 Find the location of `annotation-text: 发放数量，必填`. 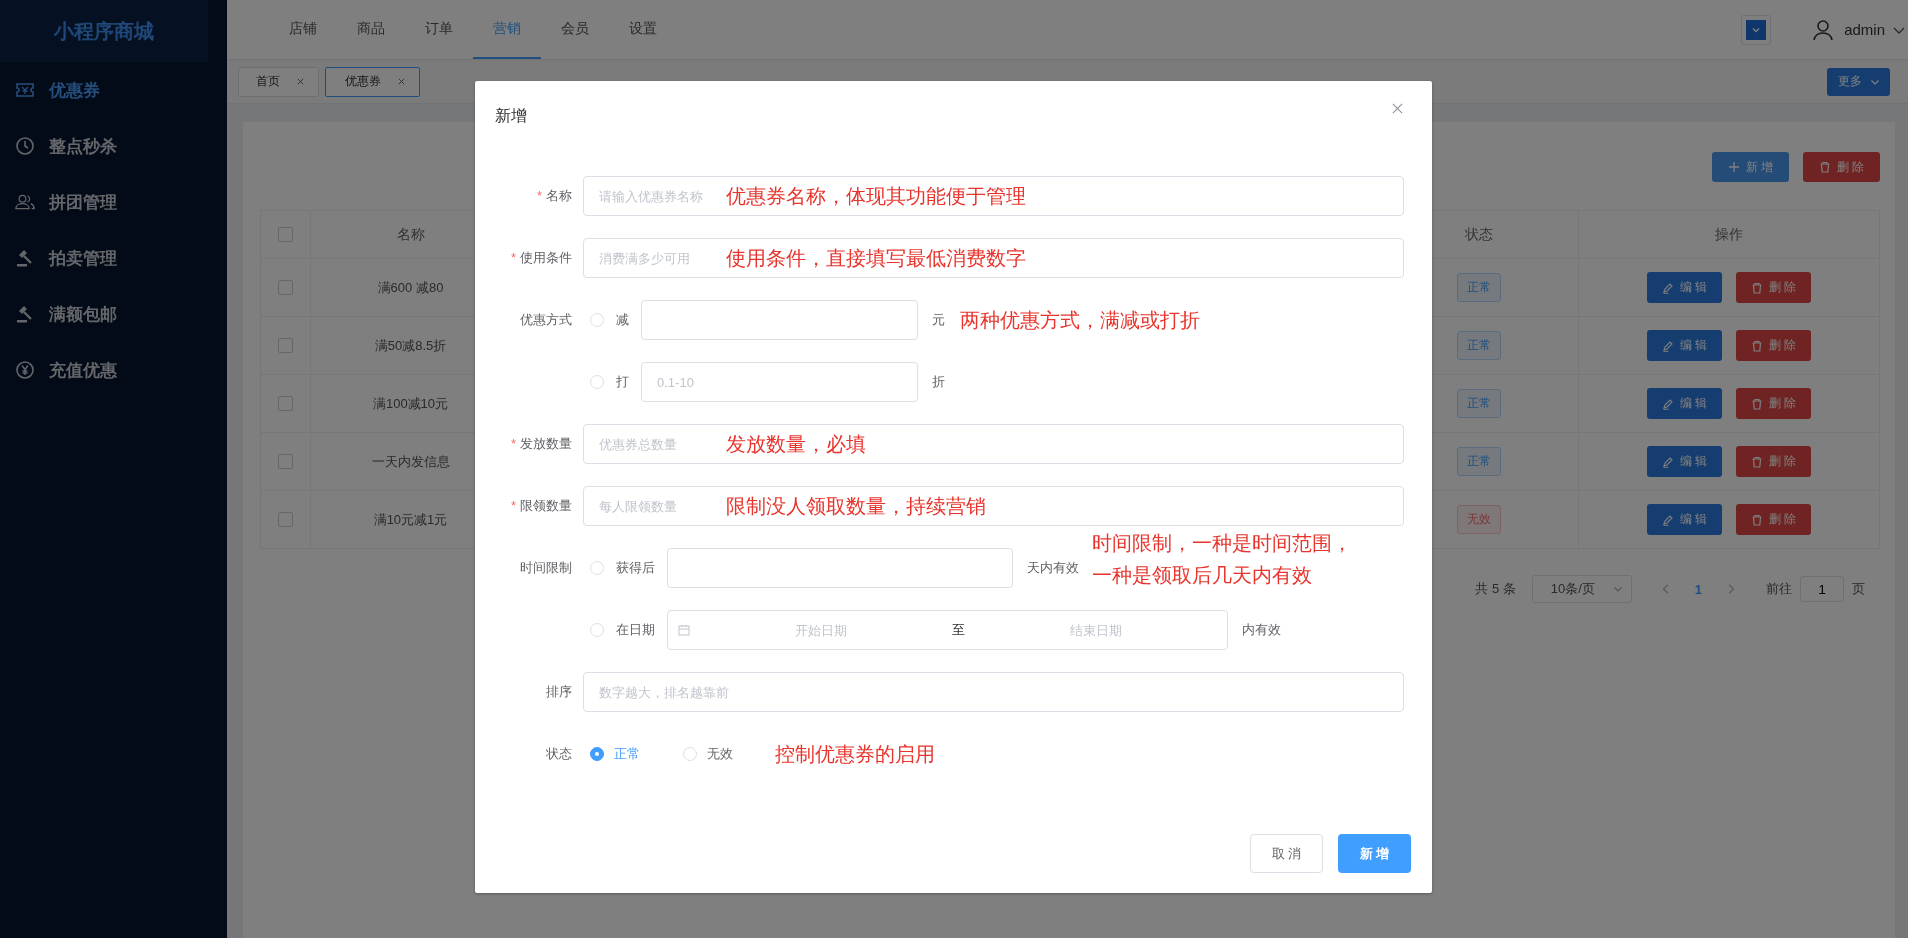

annotation-text: 发放数量，必填 is located at coordinates (796, 444).